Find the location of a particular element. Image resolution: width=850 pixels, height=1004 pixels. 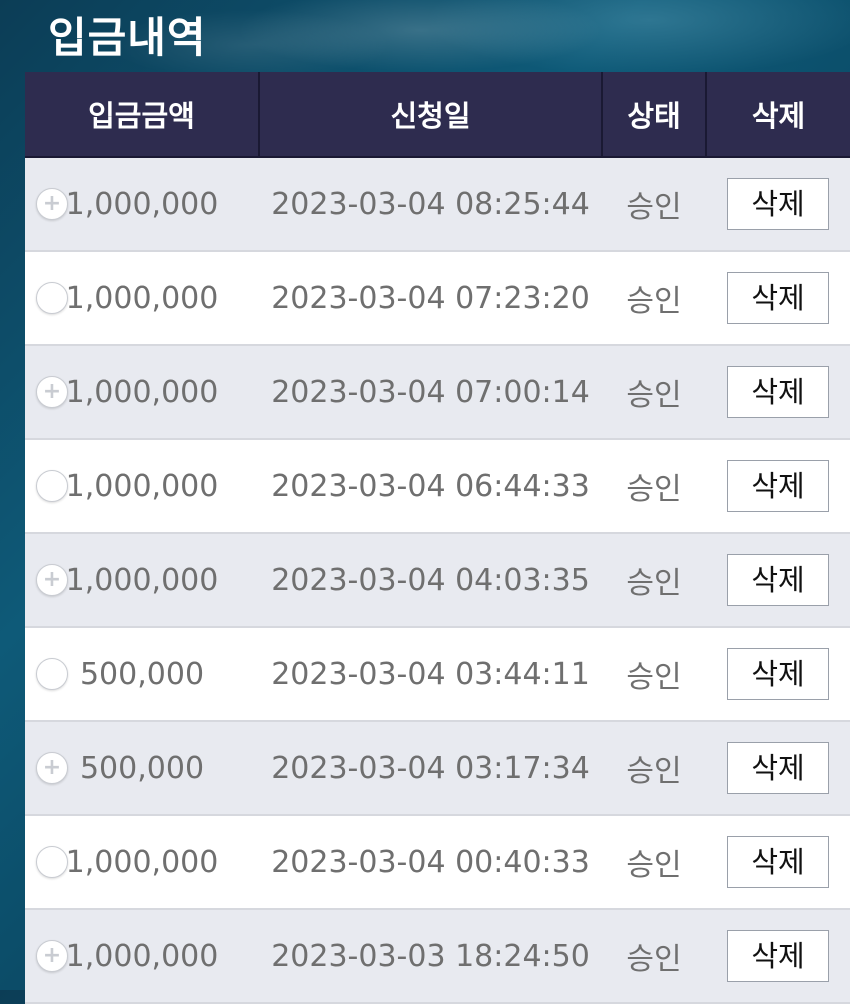

table-row: +1,000,000 2023-03-03 18:24:50 승인 삭제 is located at coordinates (437, 956).